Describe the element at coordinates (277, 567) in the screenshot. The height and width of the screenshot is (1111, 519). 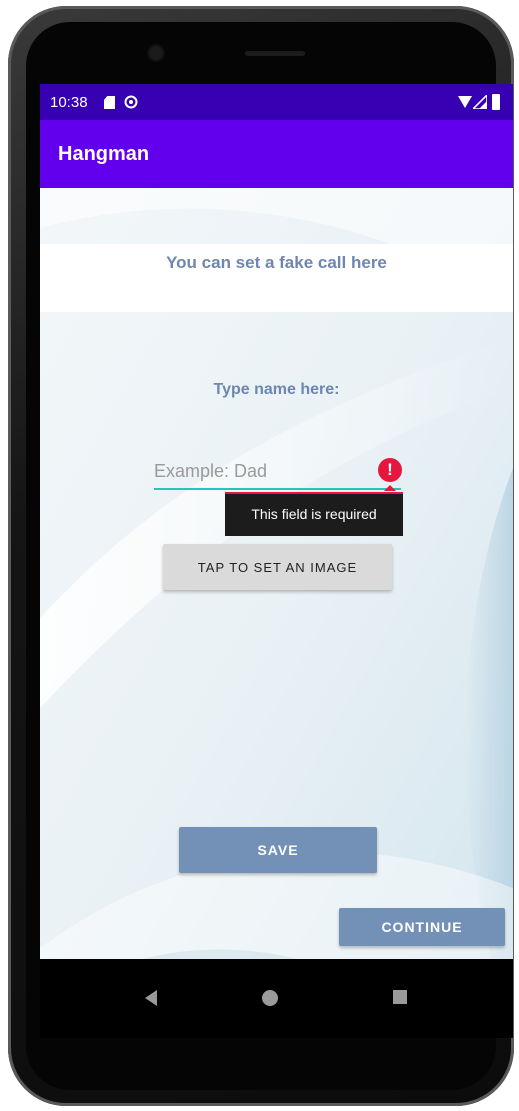
I see `set-image-button: TAP TO SET AN IMAGE` at that location.